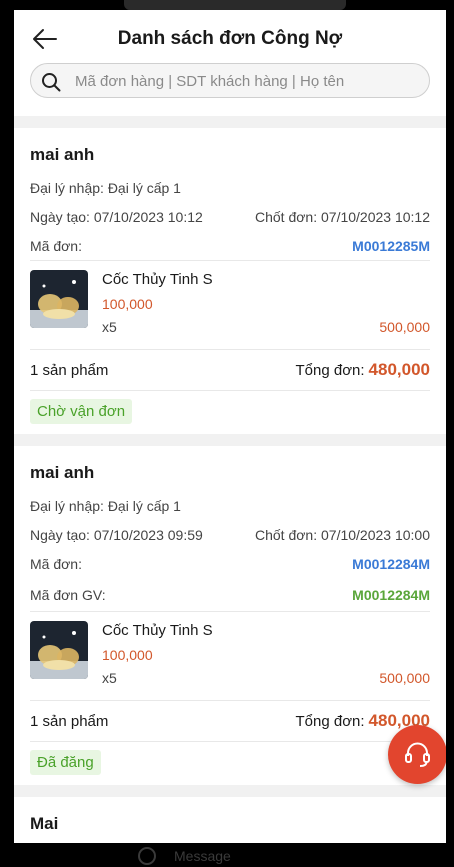 The image size is (454, 867). Describe the element at coordinates (230, 245) in the screenshot. I see `order-code-row: Mã đơn: M0012285M` at that location.